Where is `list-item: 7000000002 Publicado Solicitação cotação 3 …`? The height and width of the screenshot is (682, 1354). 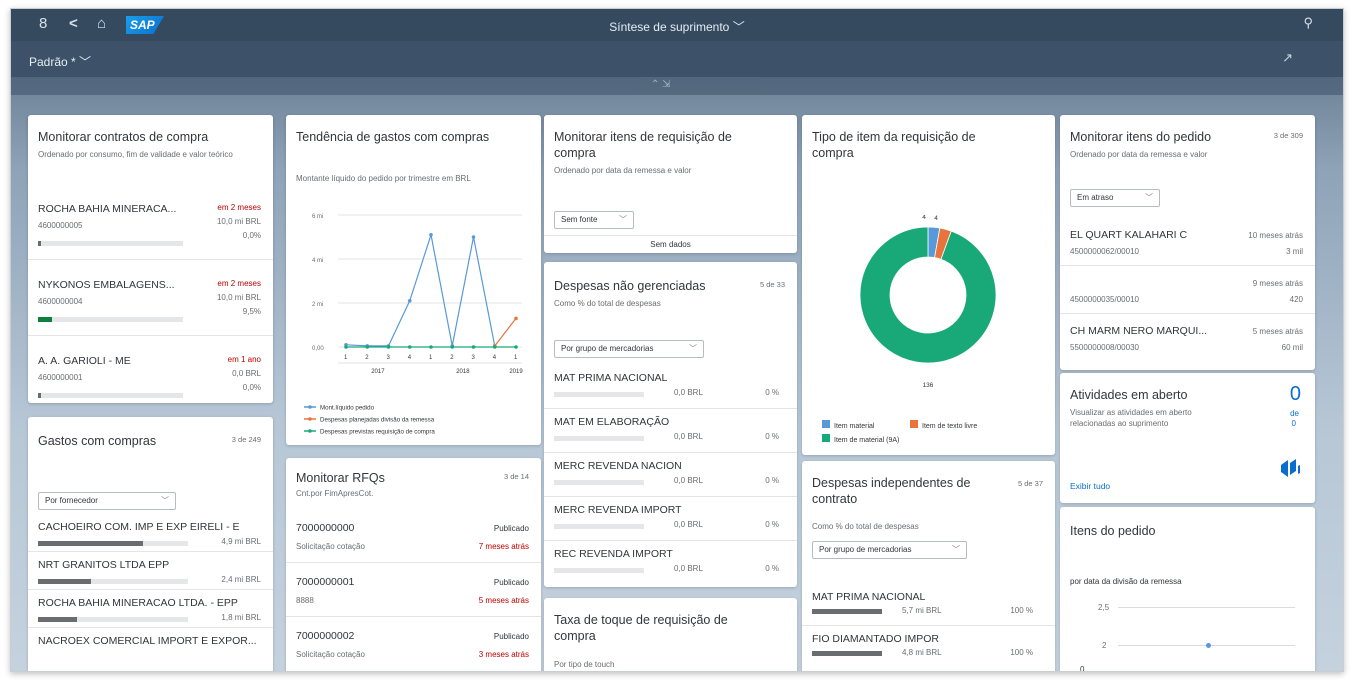
list-item: 7000000002 Publicado Solicitação cotação 3 … is located at coordinates (413, 647).